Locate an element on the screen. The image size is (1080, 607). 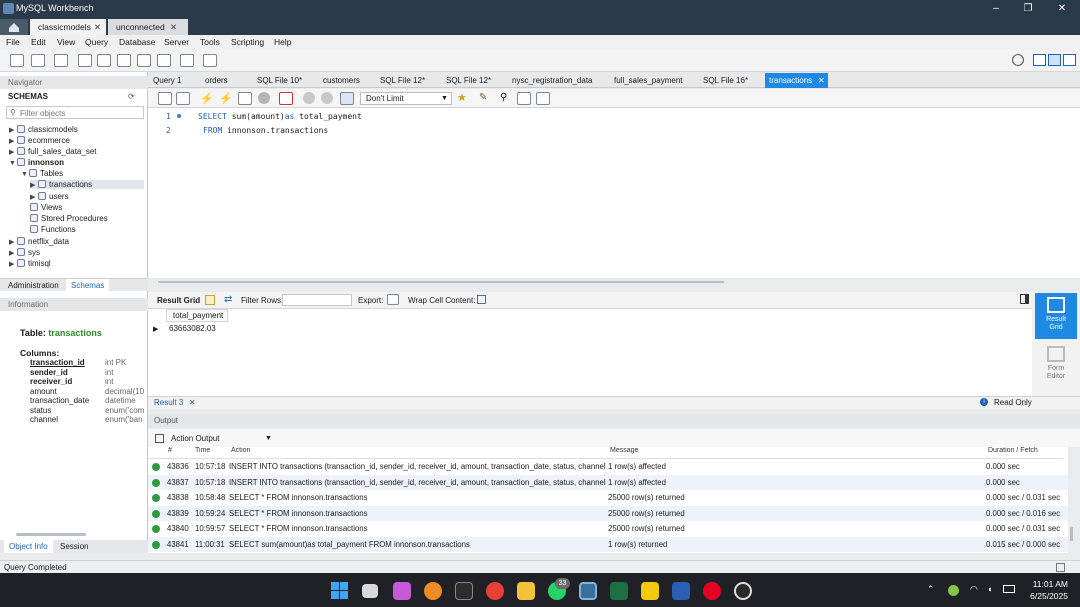
tab-full-sales-payment: full_sales_payment is located at coordinates (648, 81).